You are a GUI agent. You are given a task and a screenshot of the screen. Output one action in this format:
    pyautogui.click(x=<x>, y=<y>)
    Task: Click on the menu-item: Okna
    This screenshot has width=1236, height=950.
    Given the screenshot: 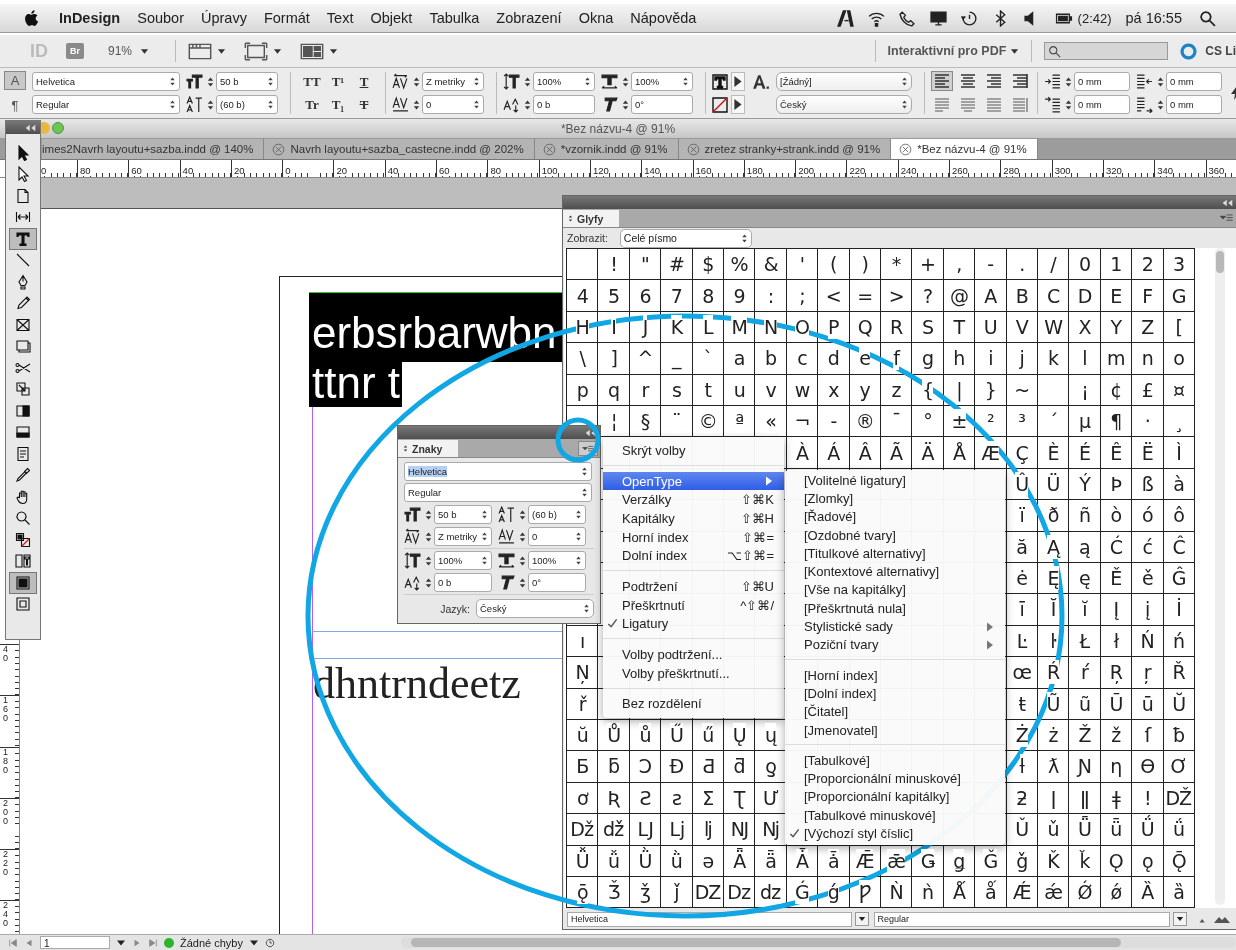 What is the action you would take?
    pyautogui.click(x=596, y=18)
    